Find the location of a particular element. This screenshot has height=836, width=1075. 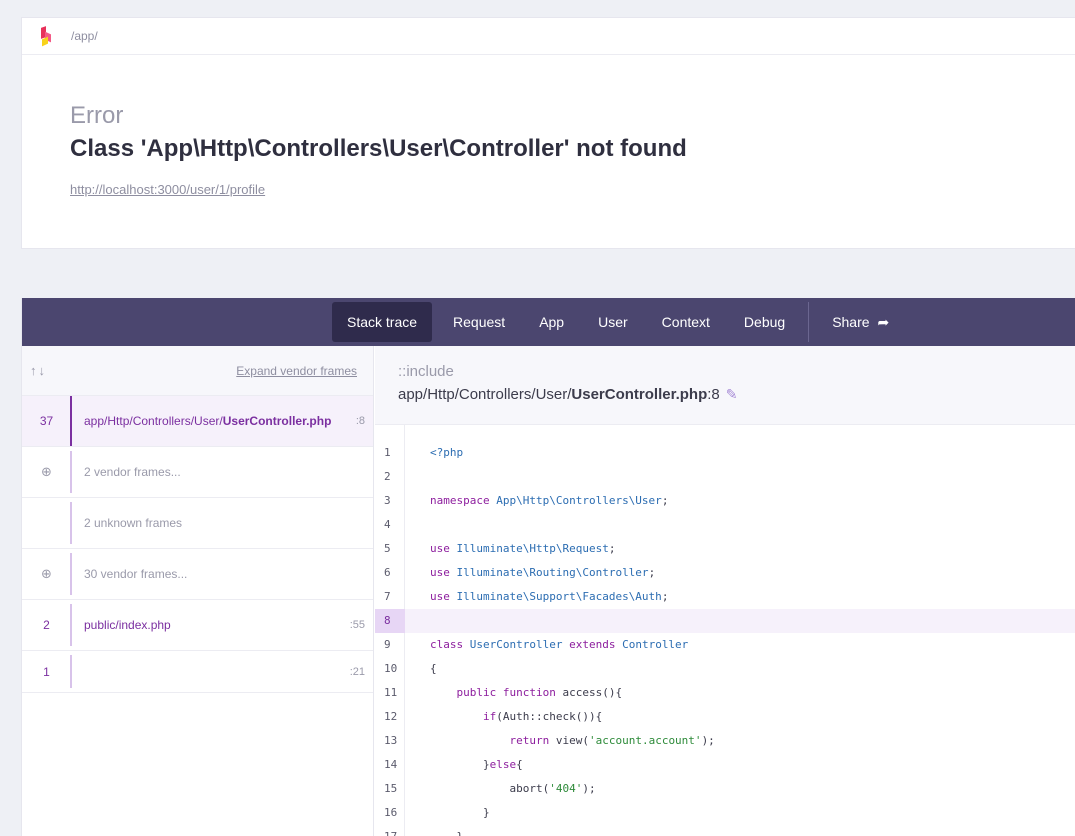

app-path: /app/ is located at coordinates (84, 36).